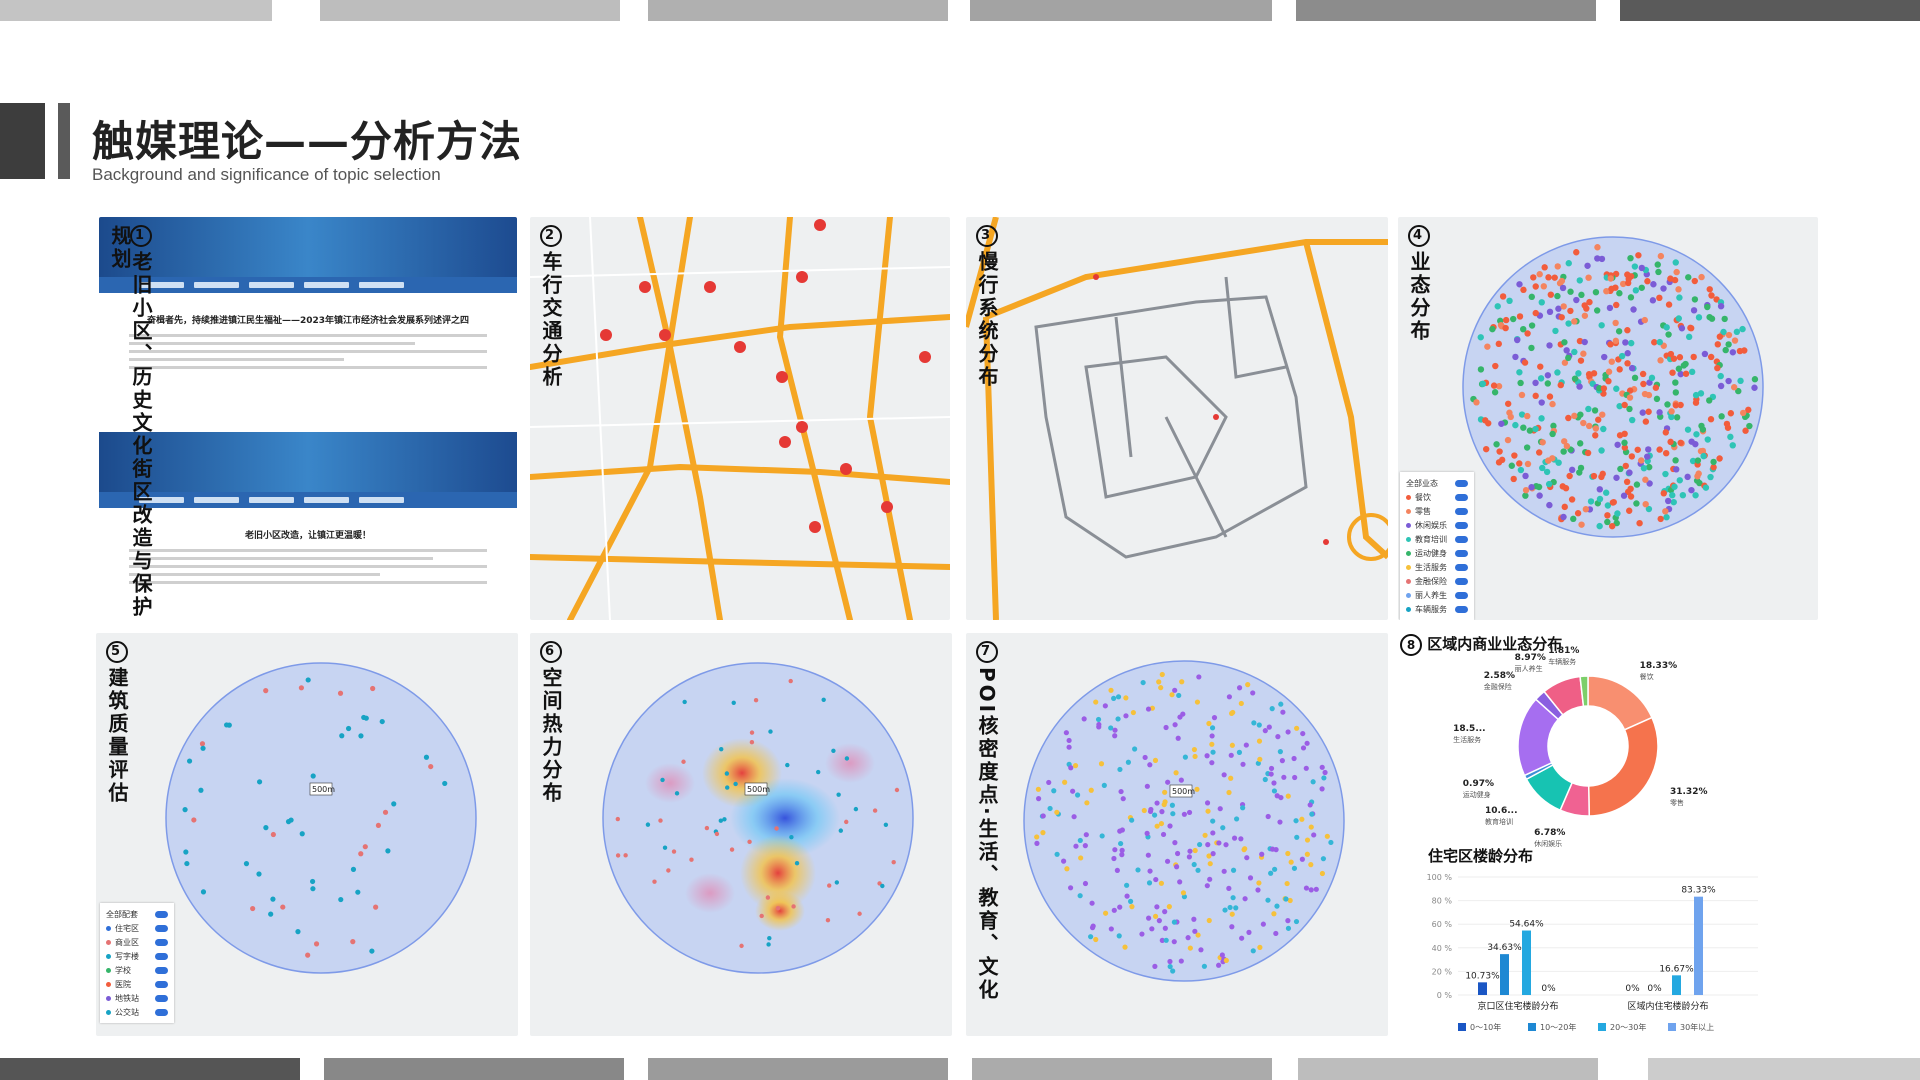  I want to click on legend-item: 运动健身, so click(1437, 553).